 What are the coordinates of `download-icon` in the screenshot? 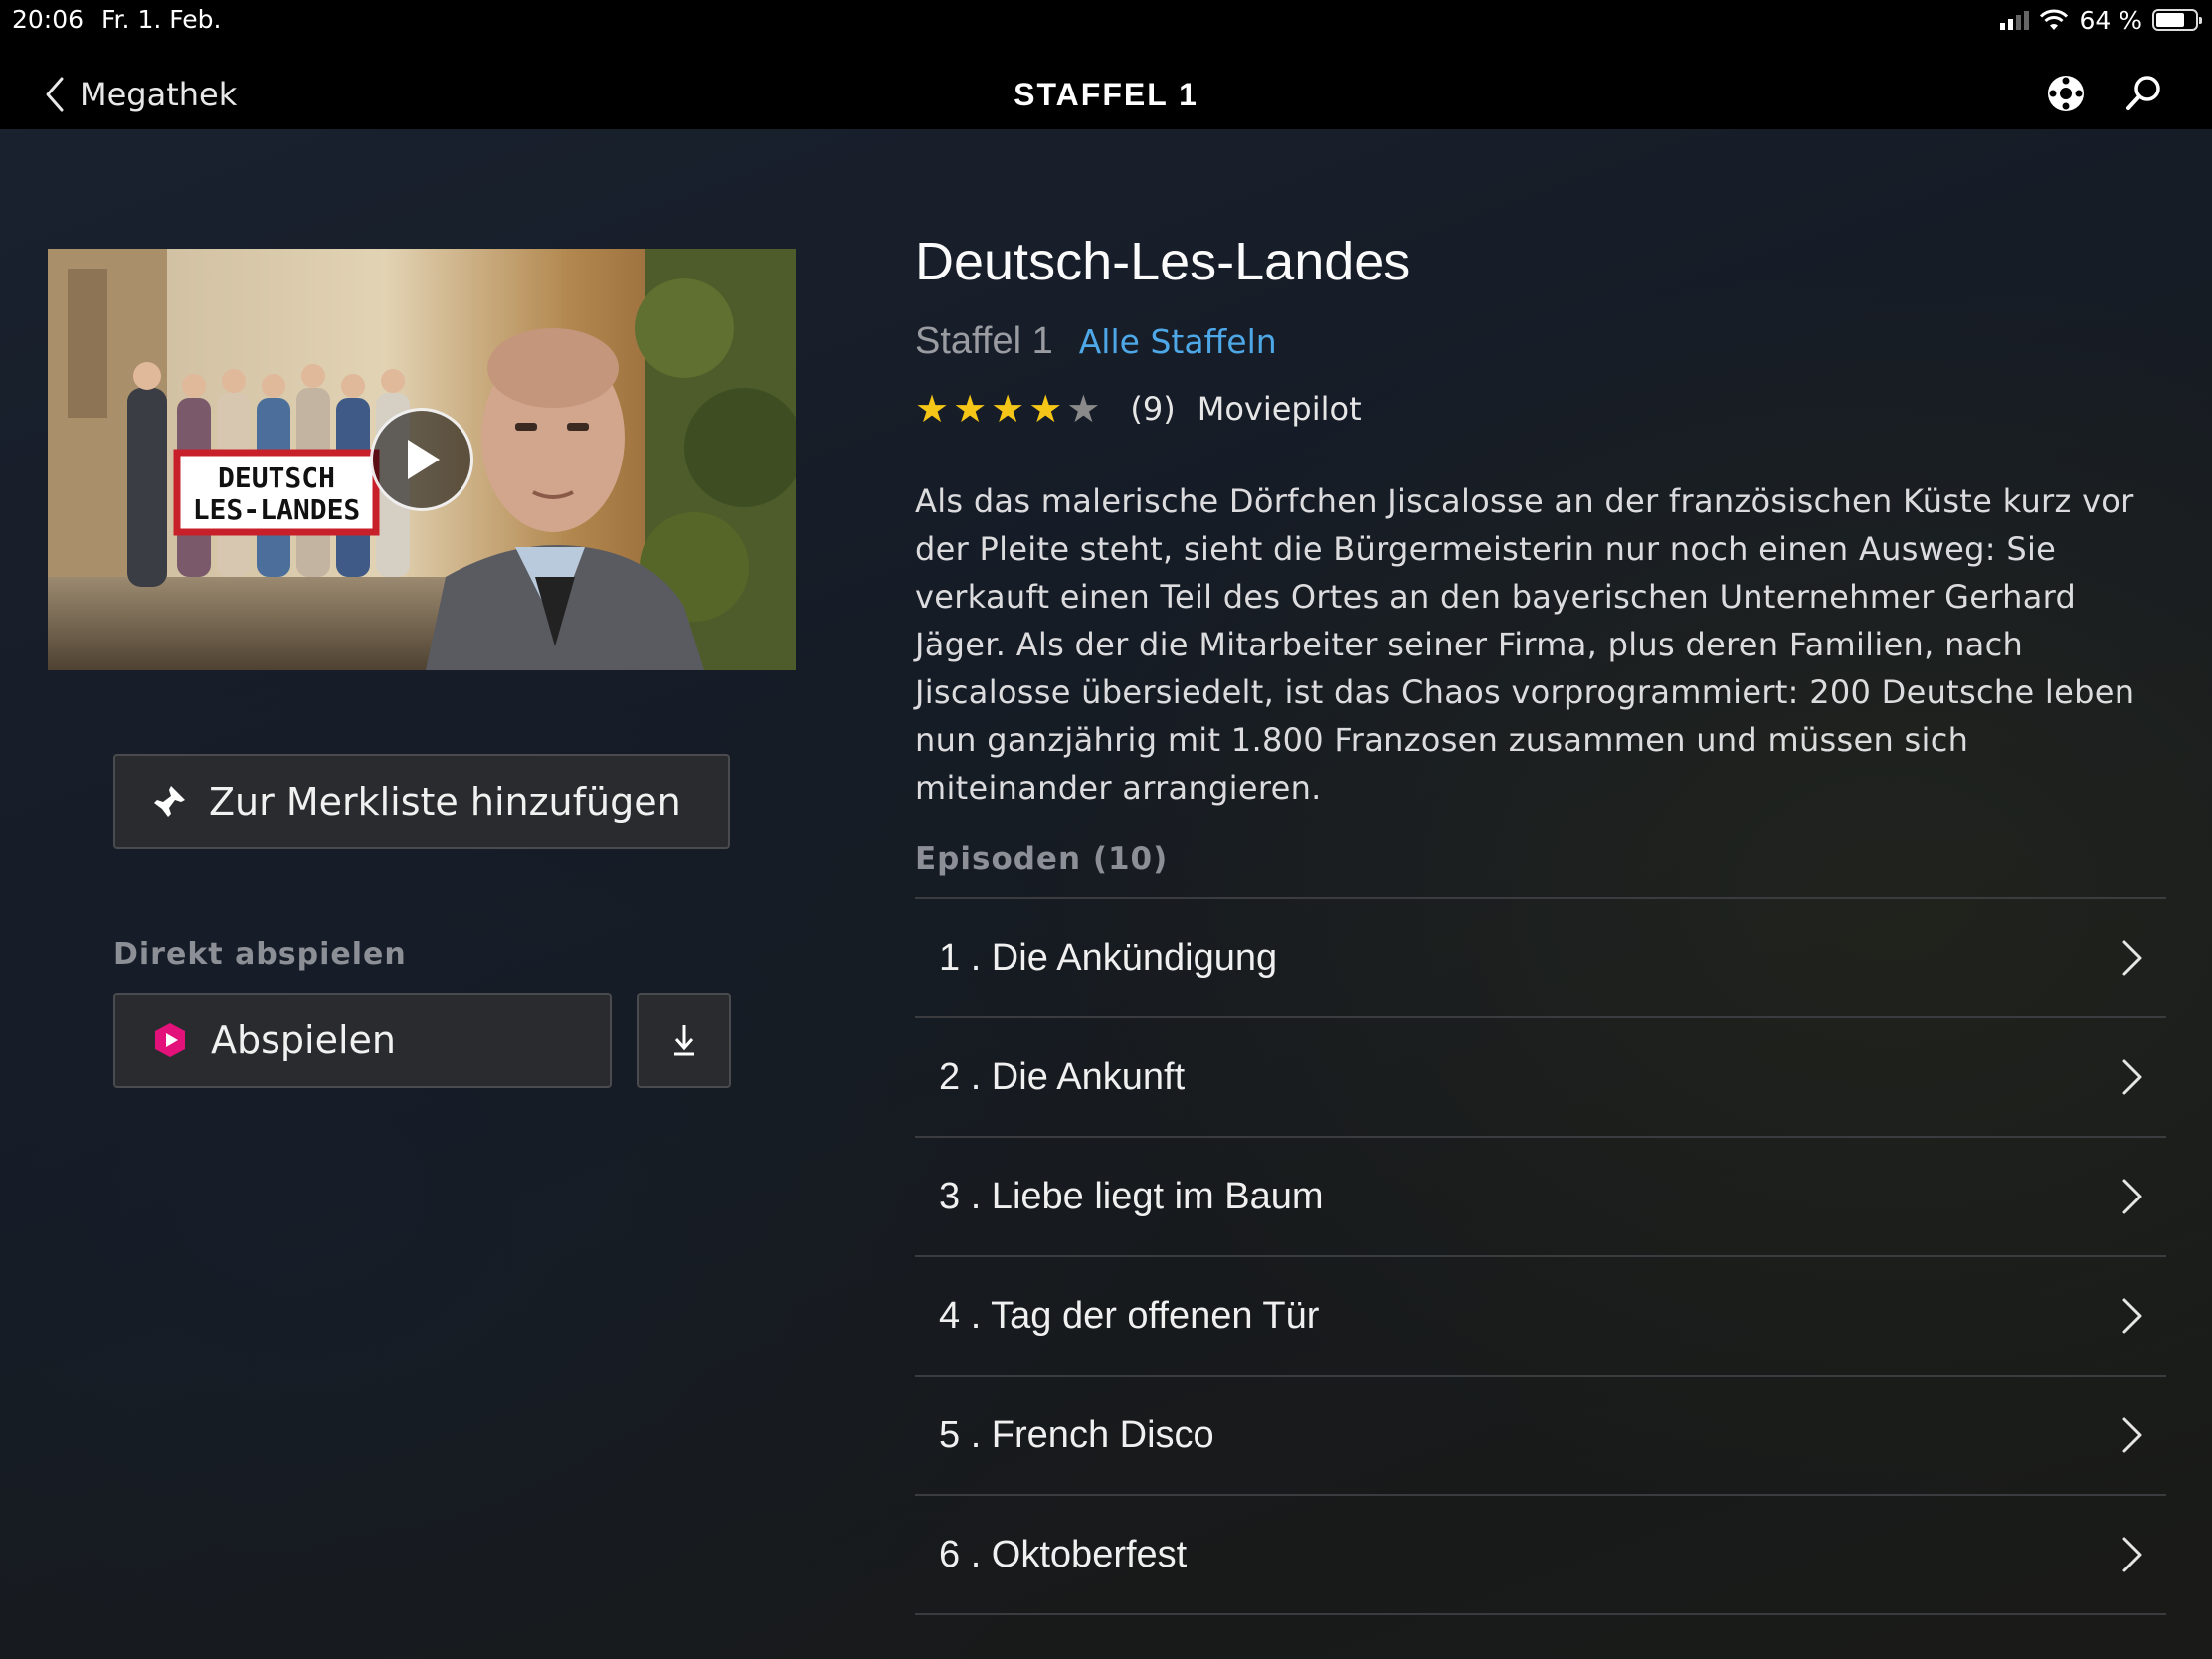 It's located at (683, 1040).